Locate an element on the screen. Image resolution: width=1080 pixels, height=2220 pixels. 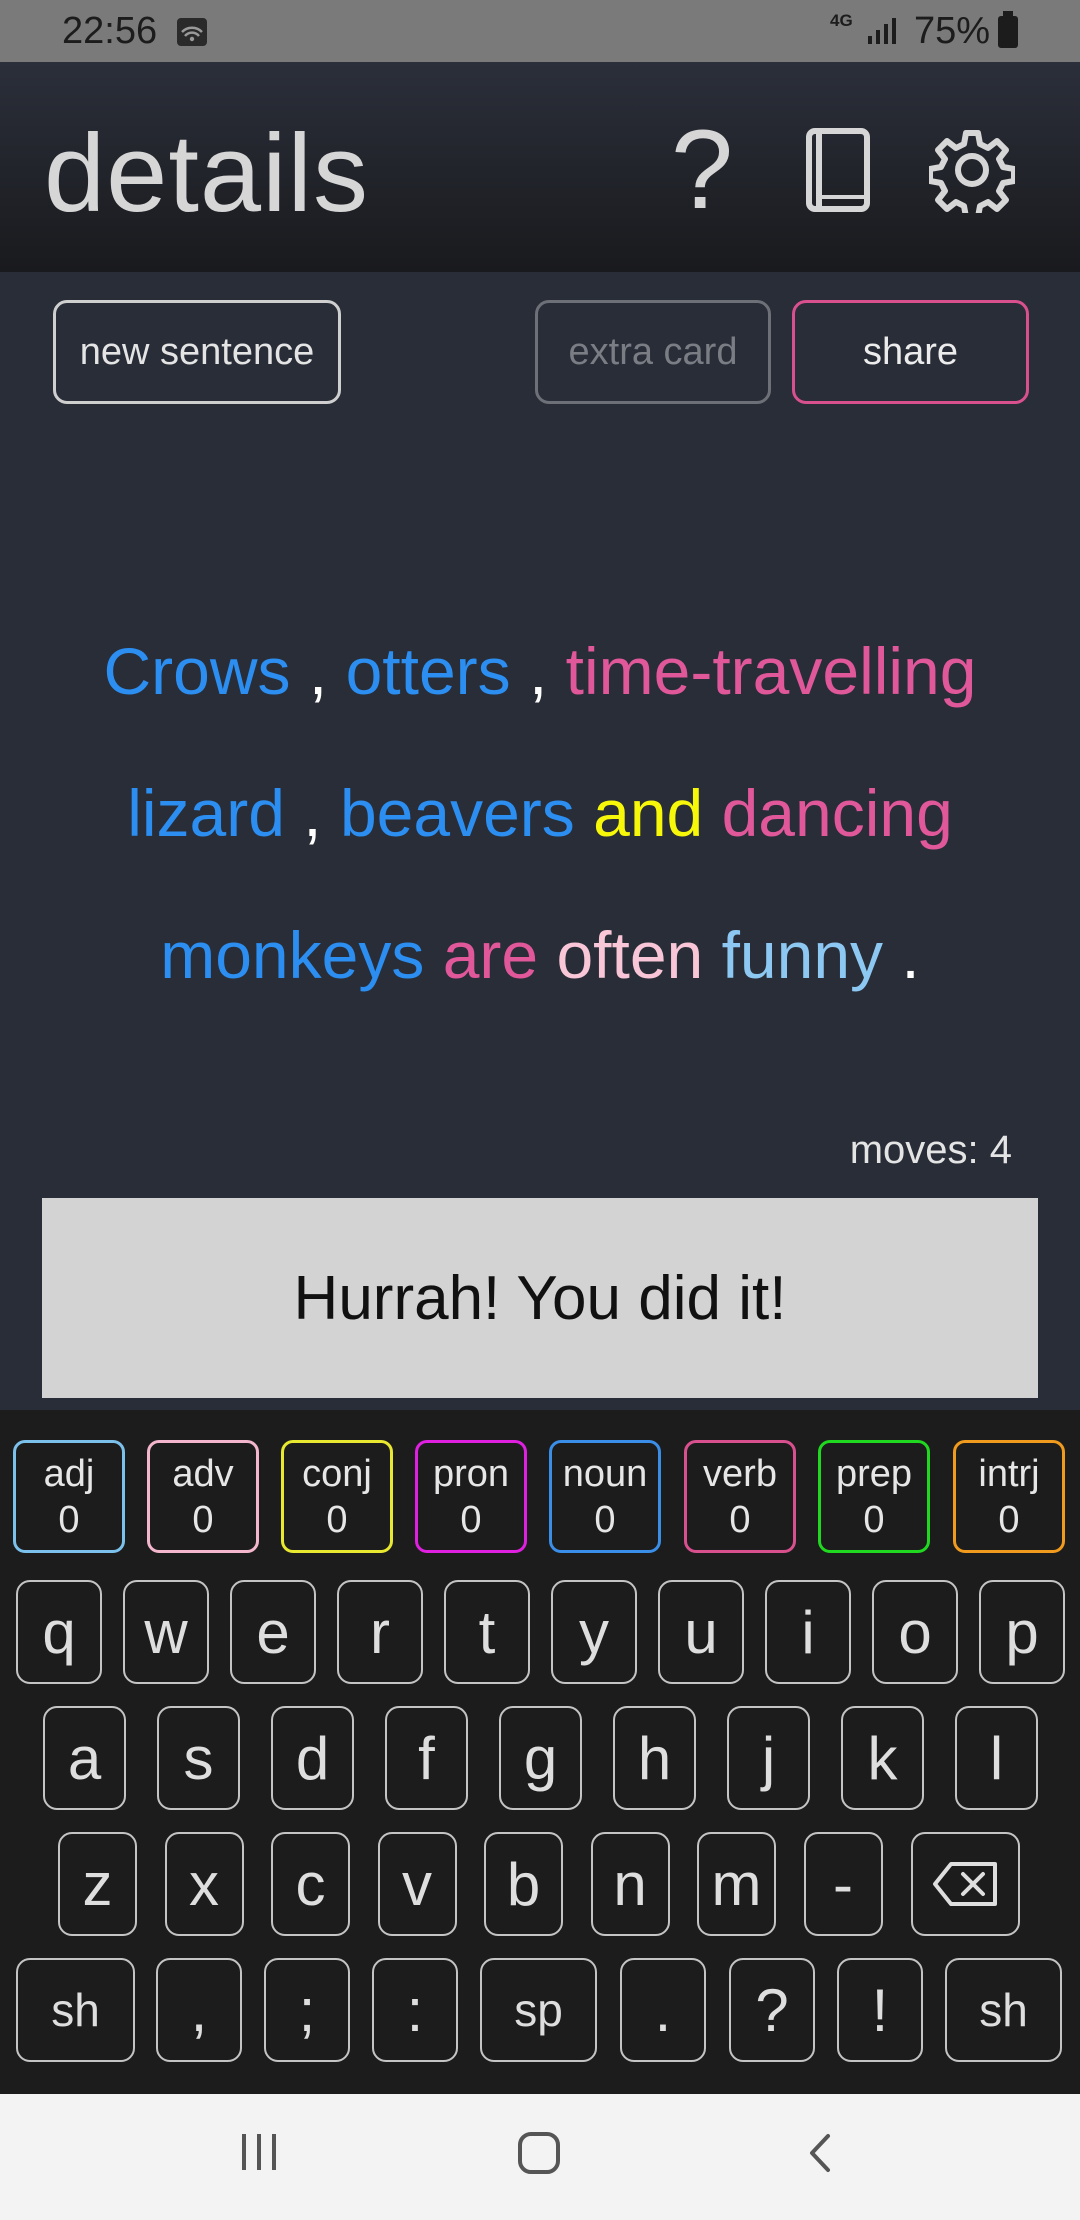
back-icon is located at coordinates (820, 2155).